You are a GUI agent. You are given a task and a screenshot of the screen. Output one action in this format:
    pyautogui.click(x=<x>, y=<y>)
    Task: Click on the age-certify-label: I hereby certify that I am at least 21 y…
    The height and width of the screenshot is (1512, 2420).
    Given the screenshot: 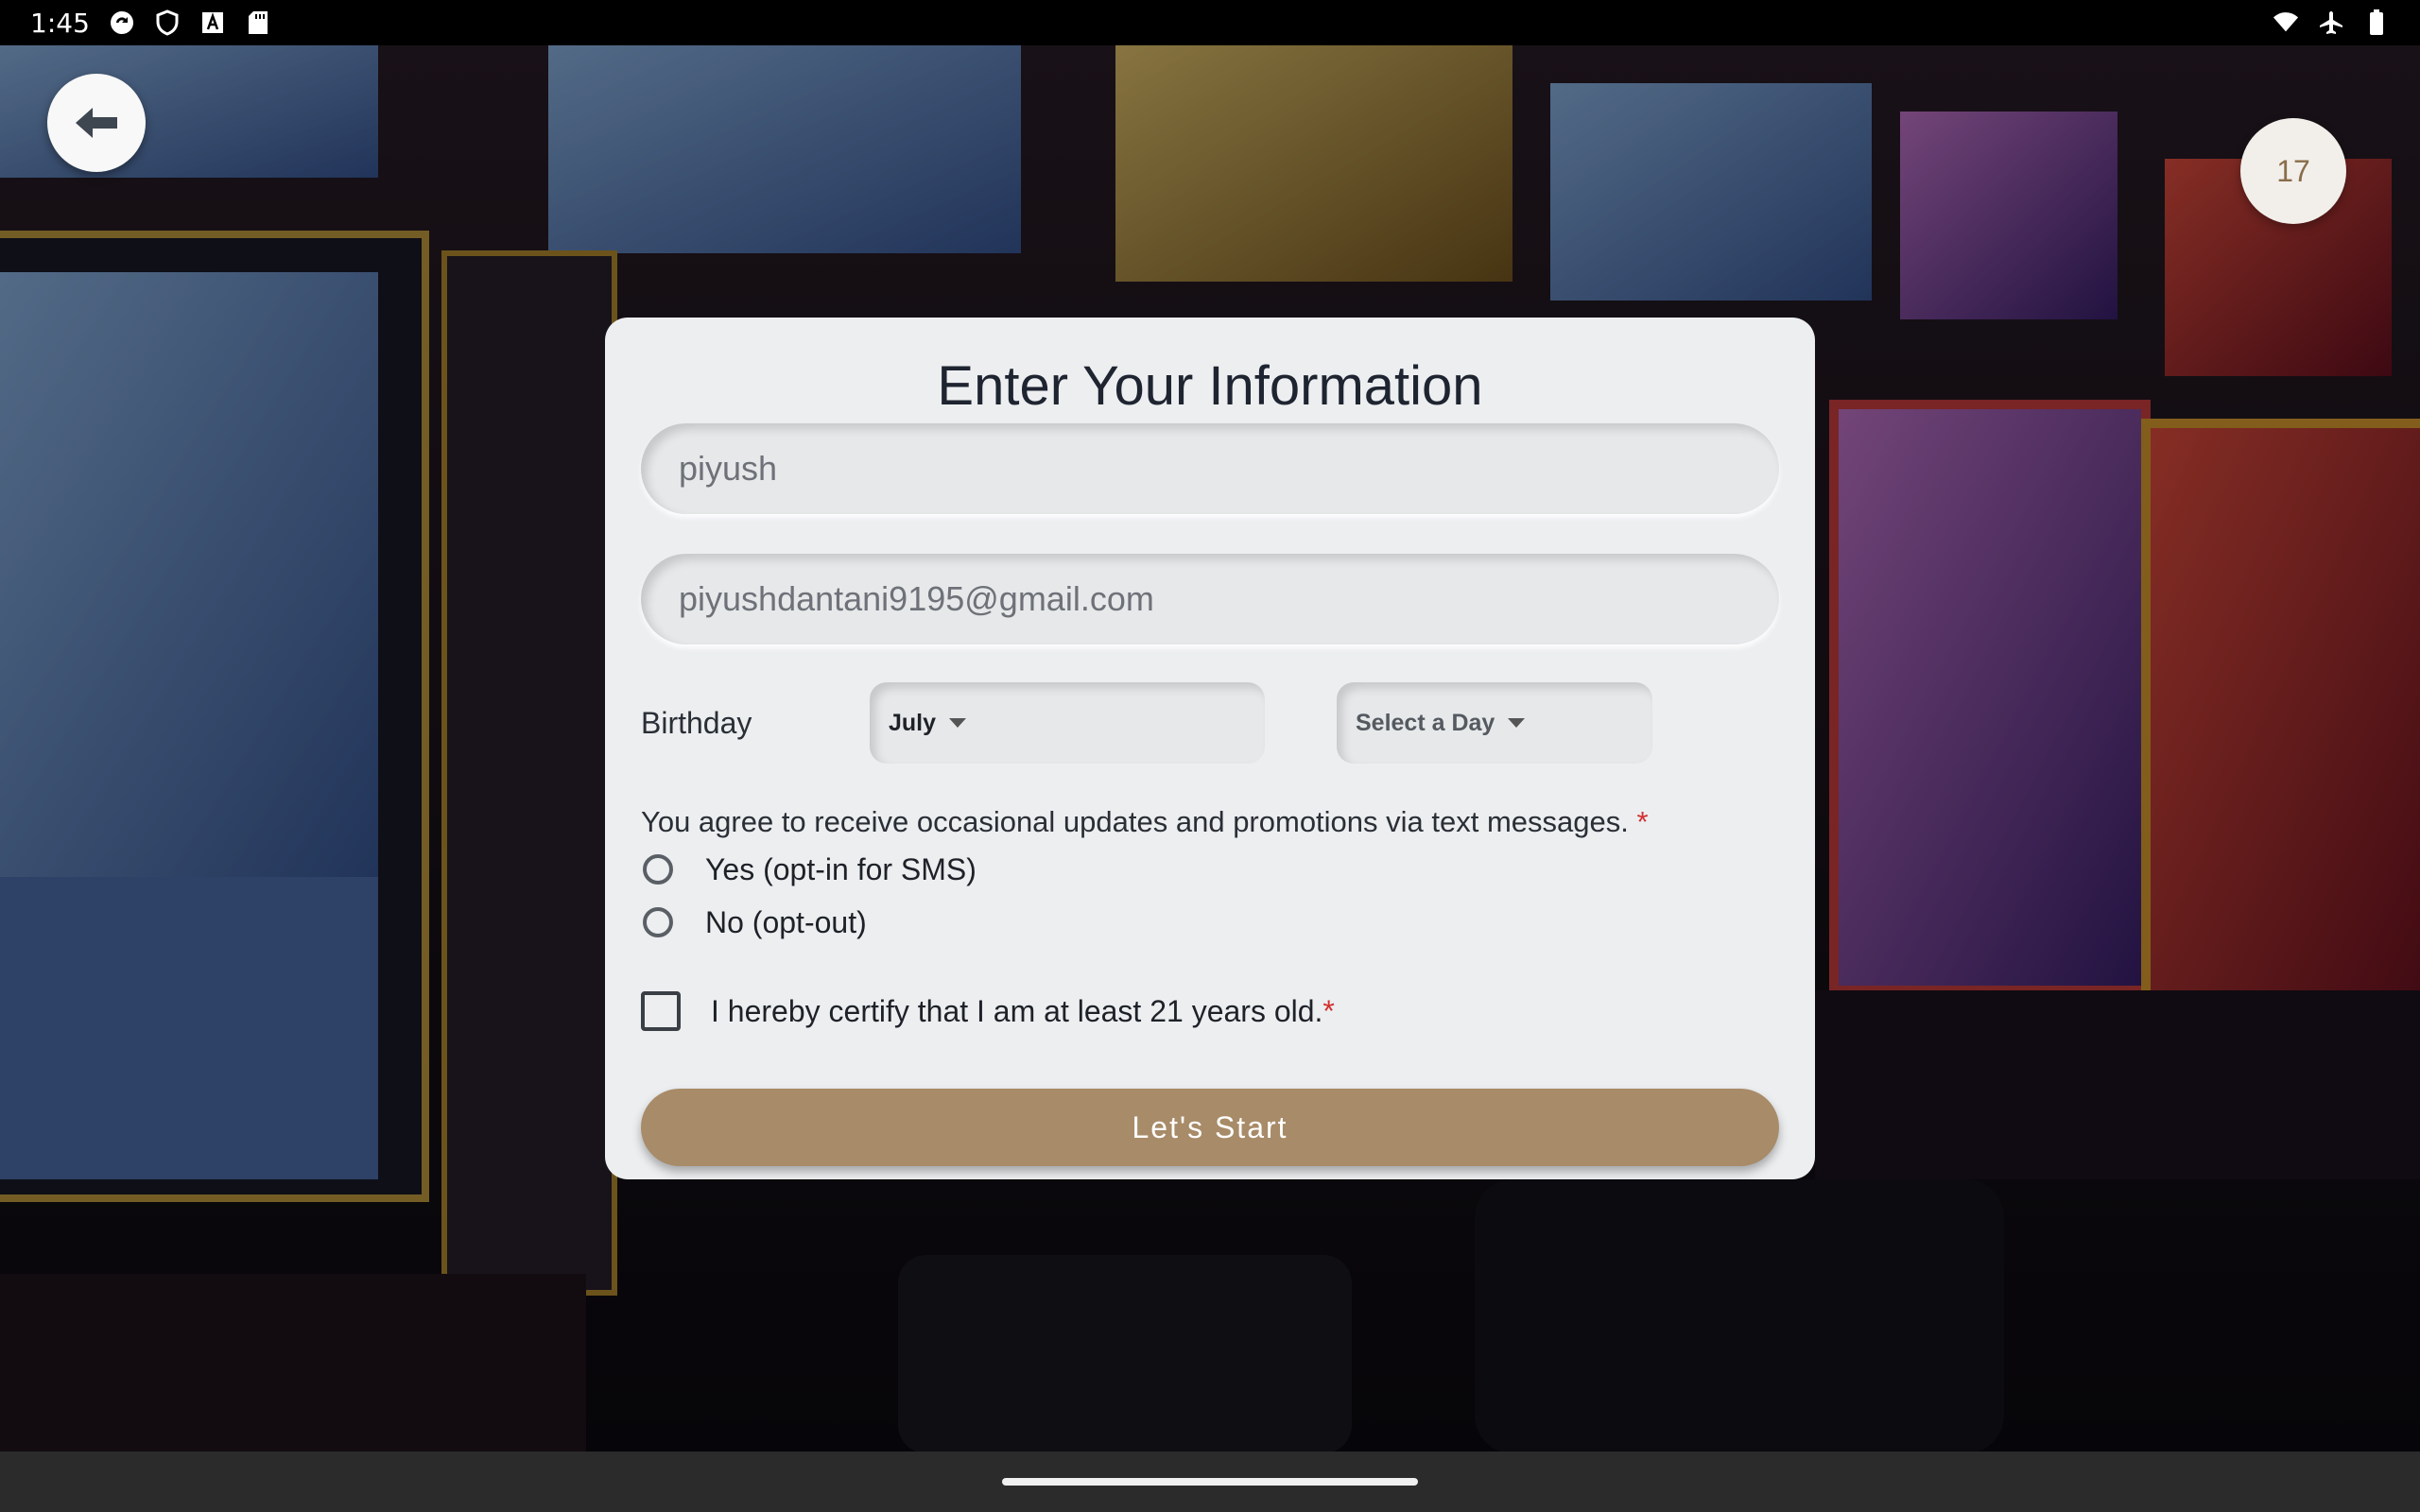 What is the action you would take?
    pyautogui.click(x=1017, y=1010)
    